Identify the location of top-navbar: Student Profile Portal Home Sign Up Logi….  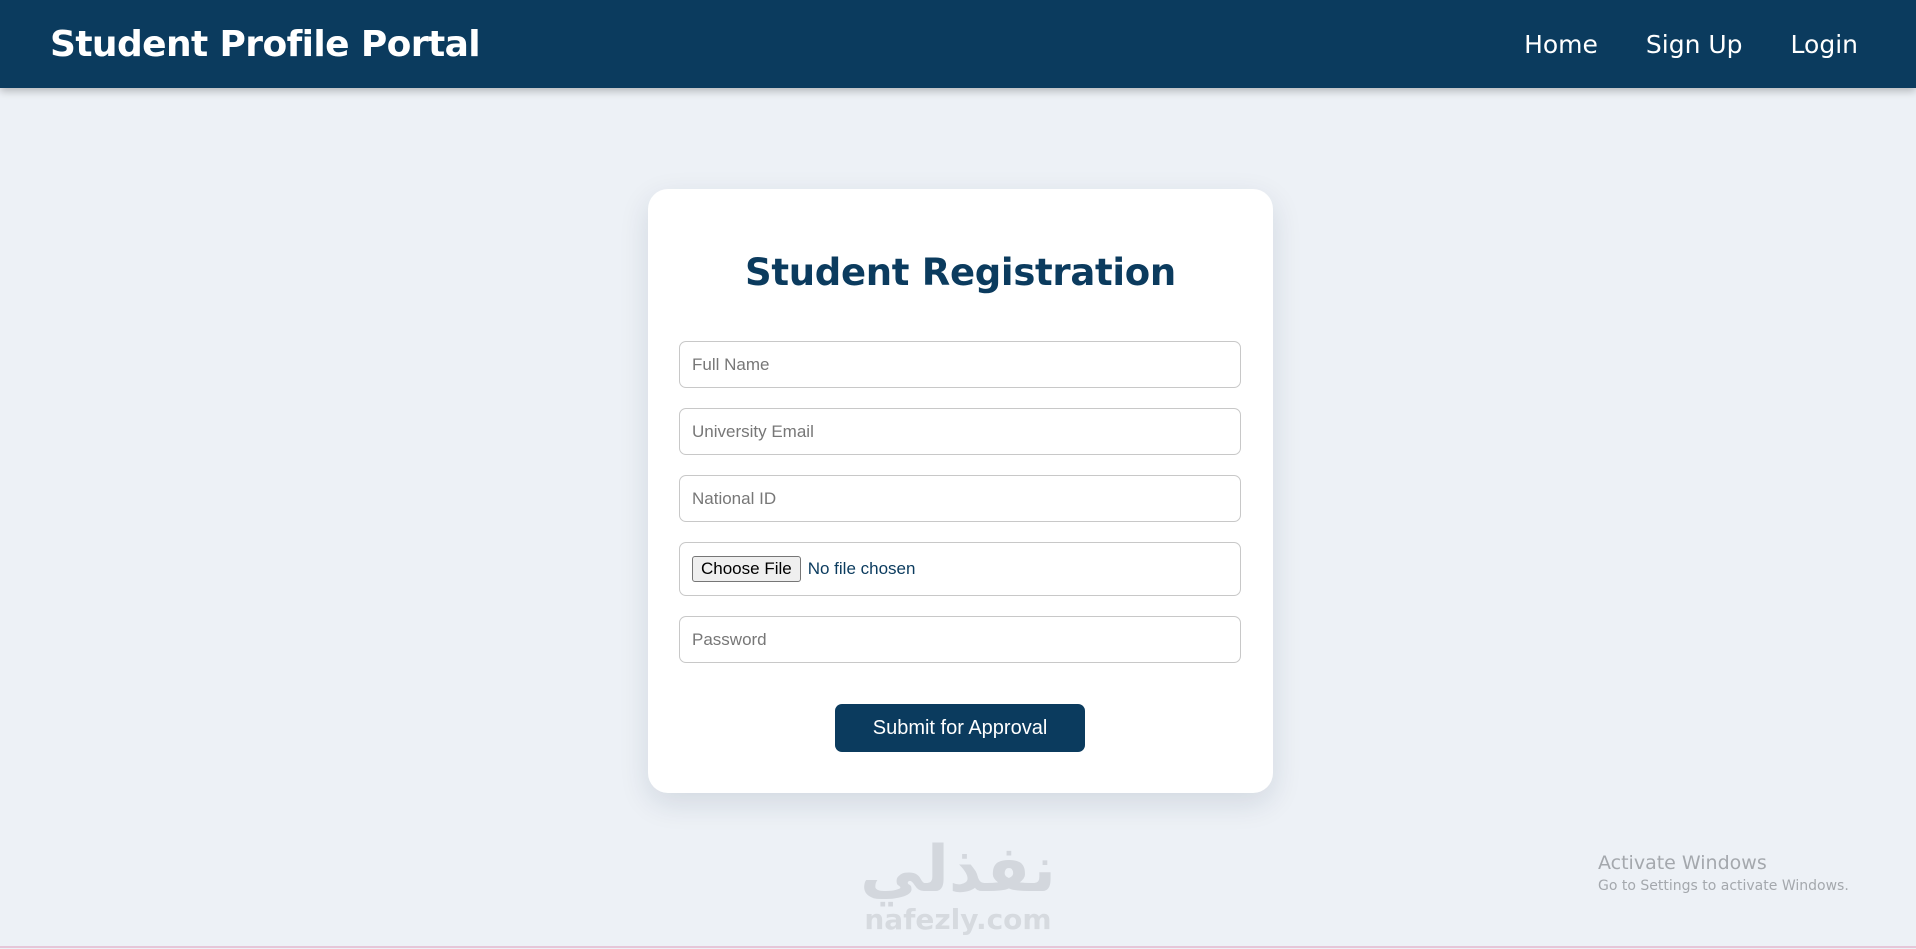
(958, 44).